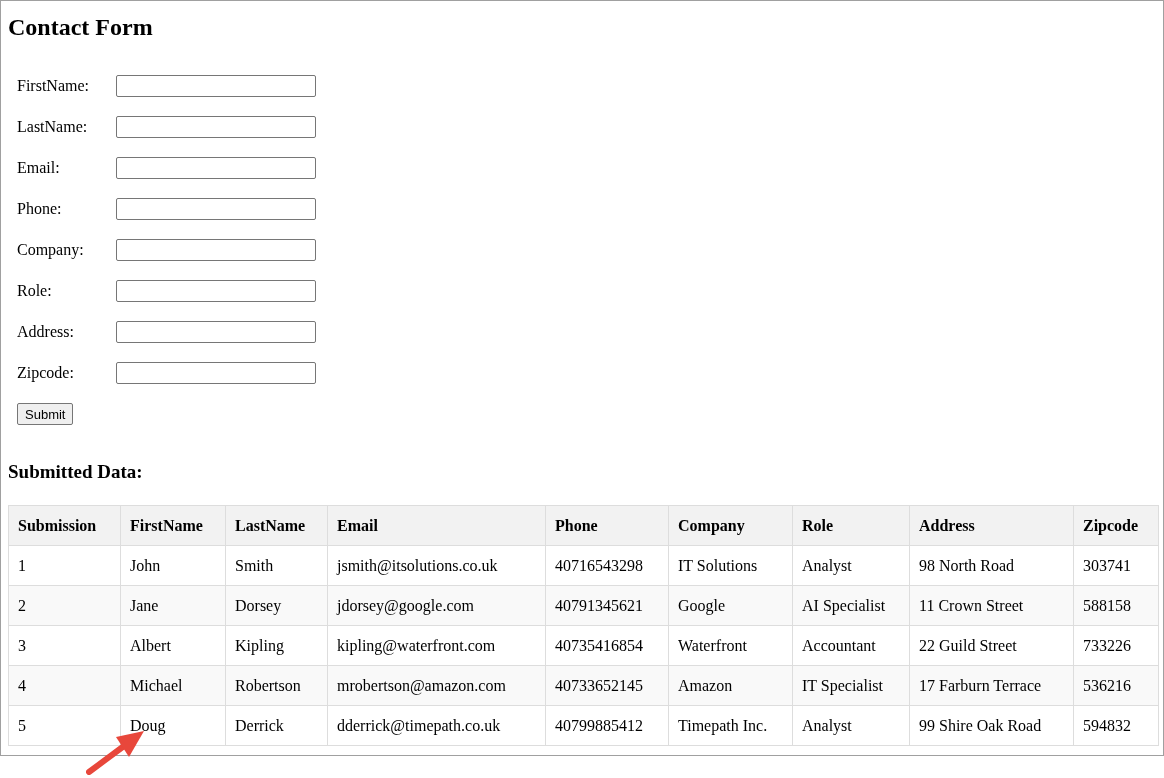  Describe the element at coordinates (53, 127) in the screenshot. I see `field-label: LastName:` at that location.